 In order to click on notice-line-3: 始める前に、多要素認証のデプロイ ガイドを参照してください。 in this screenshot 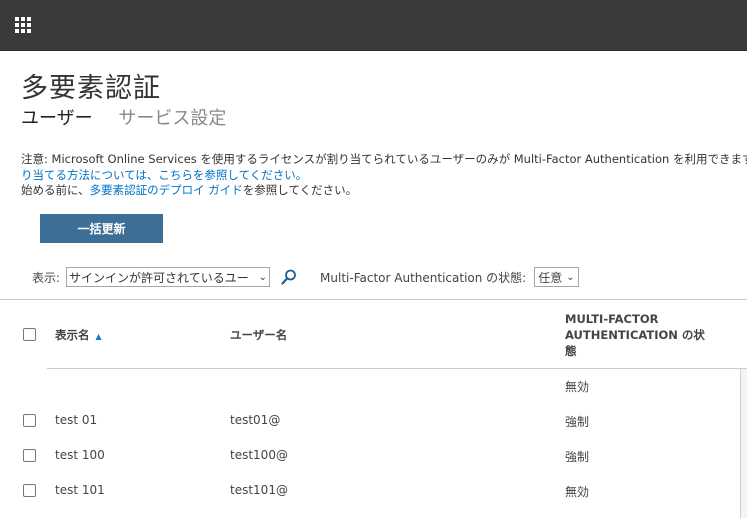, I will do `click(384, 191)`.